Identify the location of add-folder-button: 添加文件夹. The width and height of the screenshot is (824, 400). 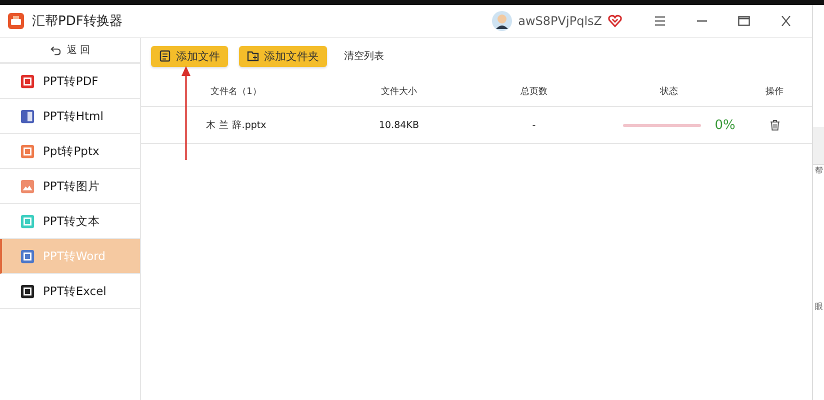
(283, 56).